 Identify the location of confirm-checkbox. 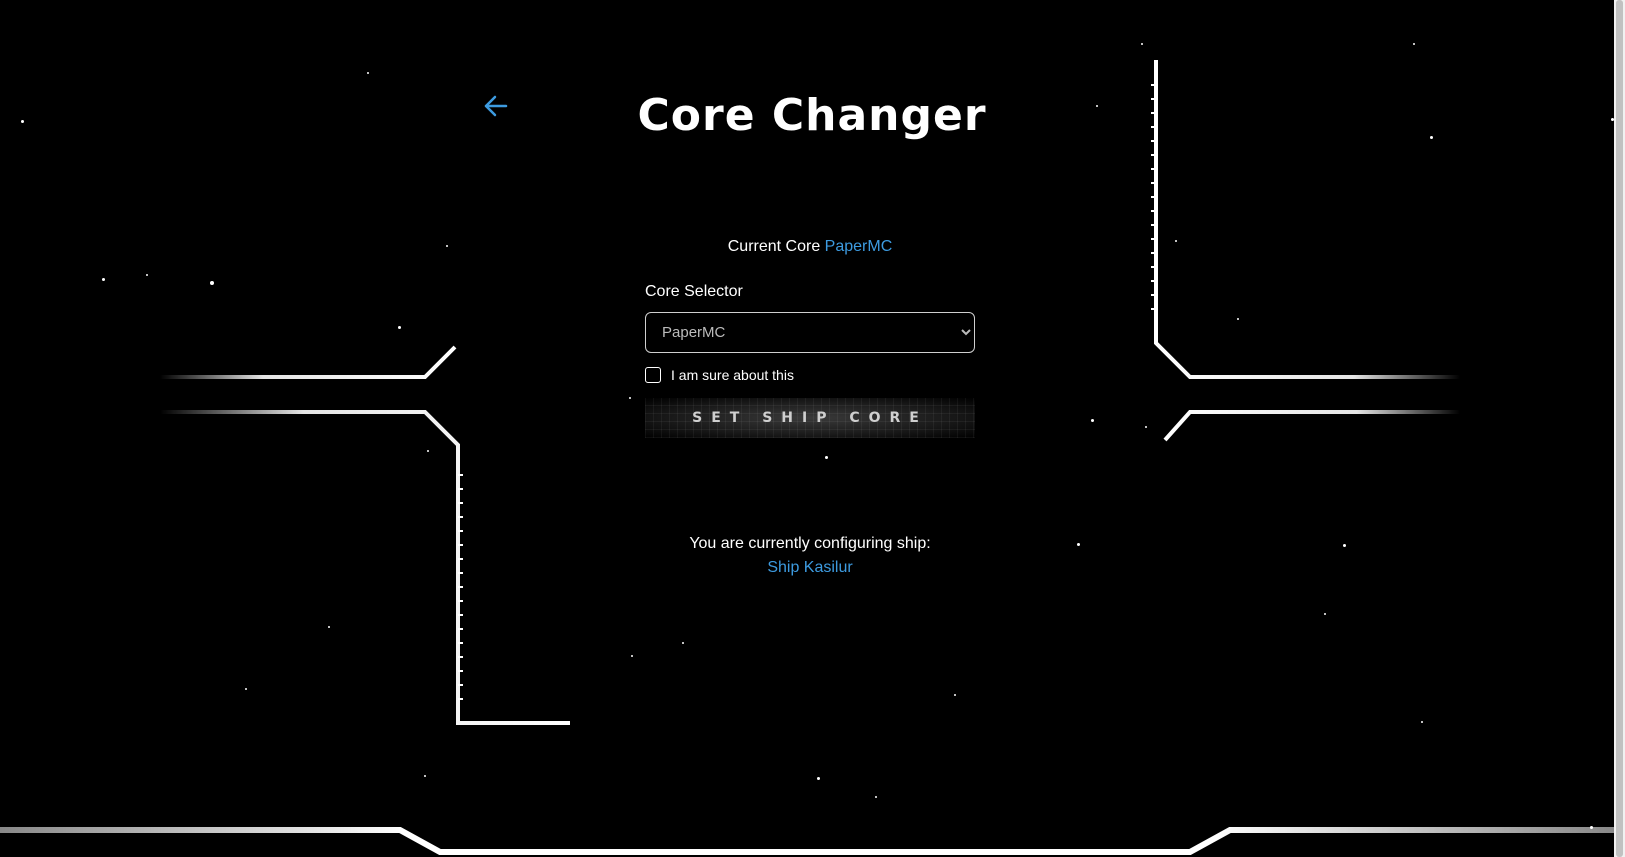
(653, 375).